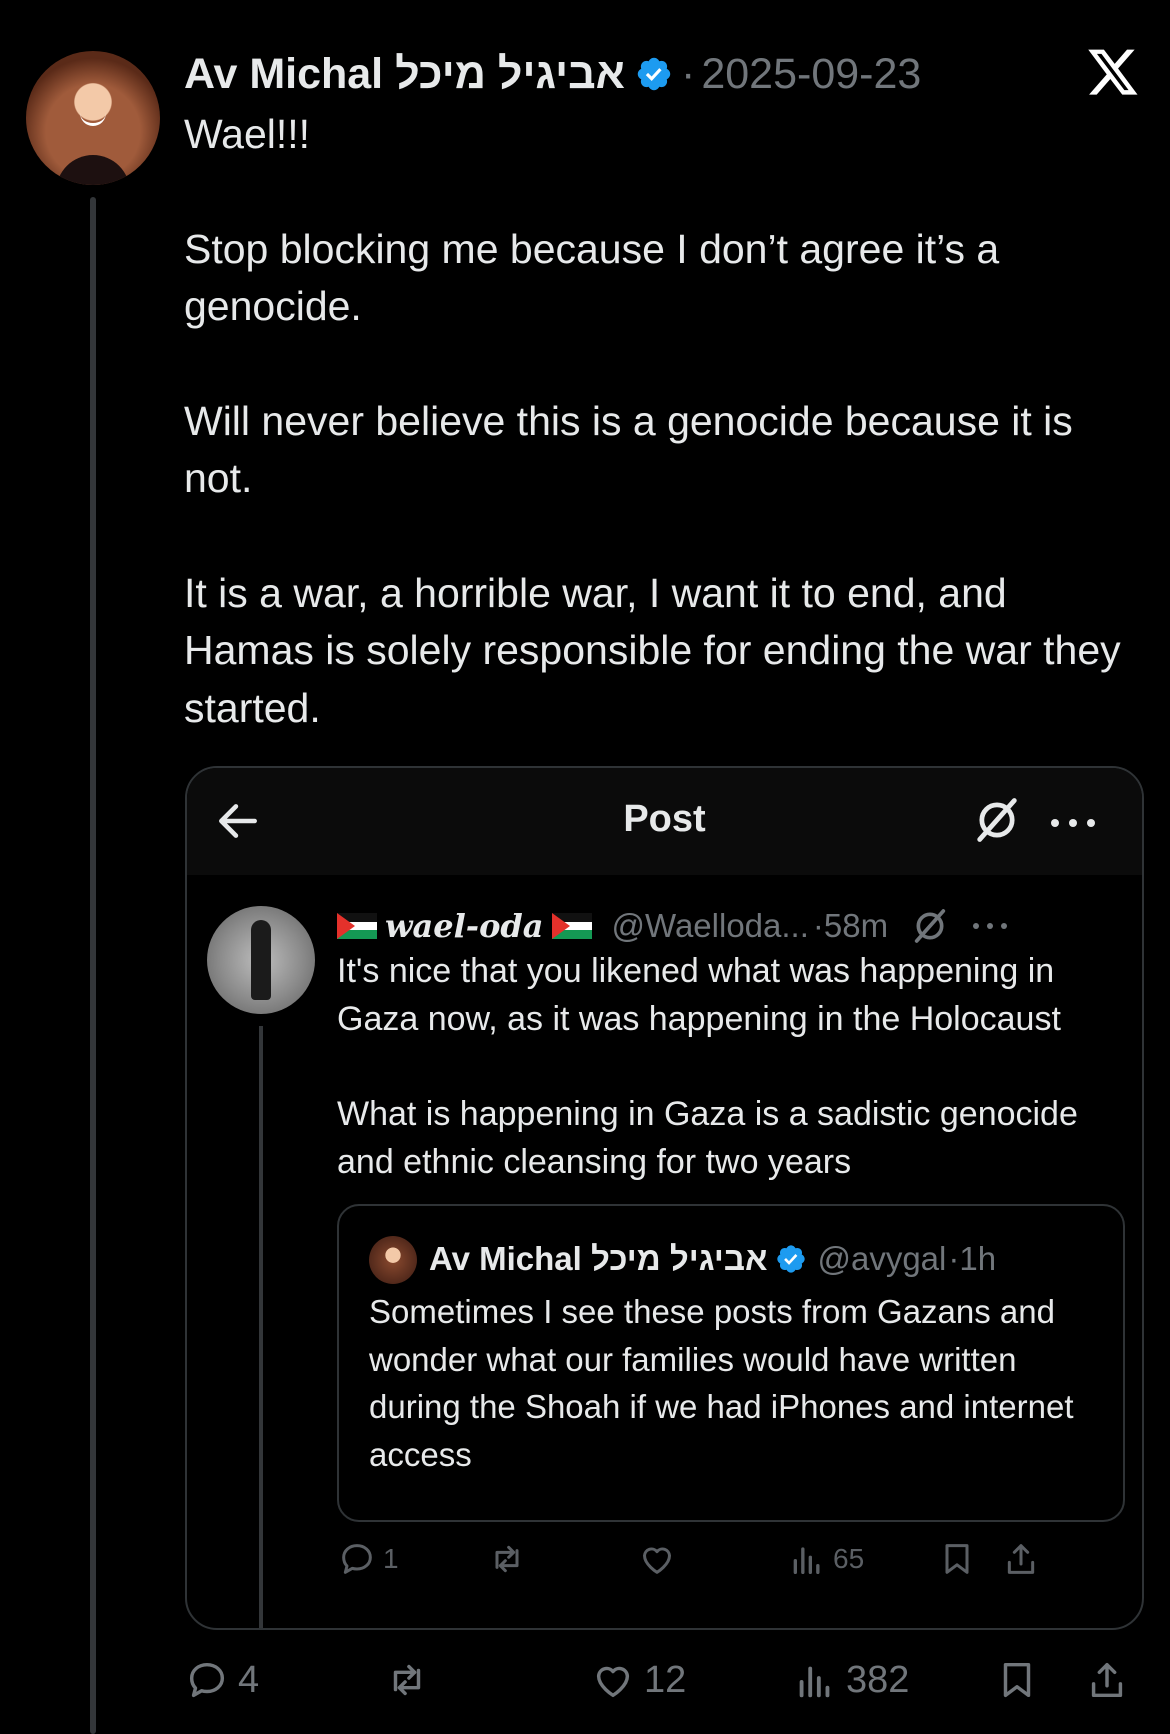  Describe the element at coordinates (93, 118) in the screenshot. I see `author-avatar` at that location.